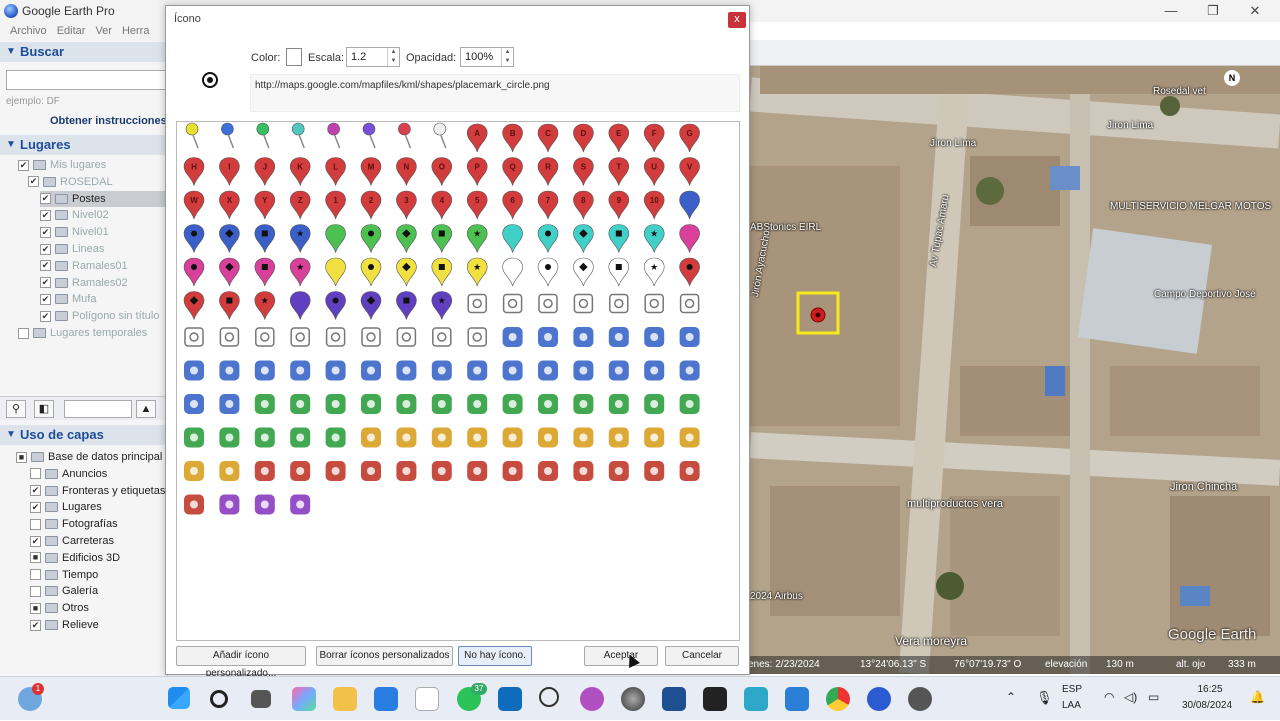 This screenshot has width=1280, height=721. What do you see at coordinates (179, 698) in the screenshot?
I see `start-icon` at bounding box center [179, 698].